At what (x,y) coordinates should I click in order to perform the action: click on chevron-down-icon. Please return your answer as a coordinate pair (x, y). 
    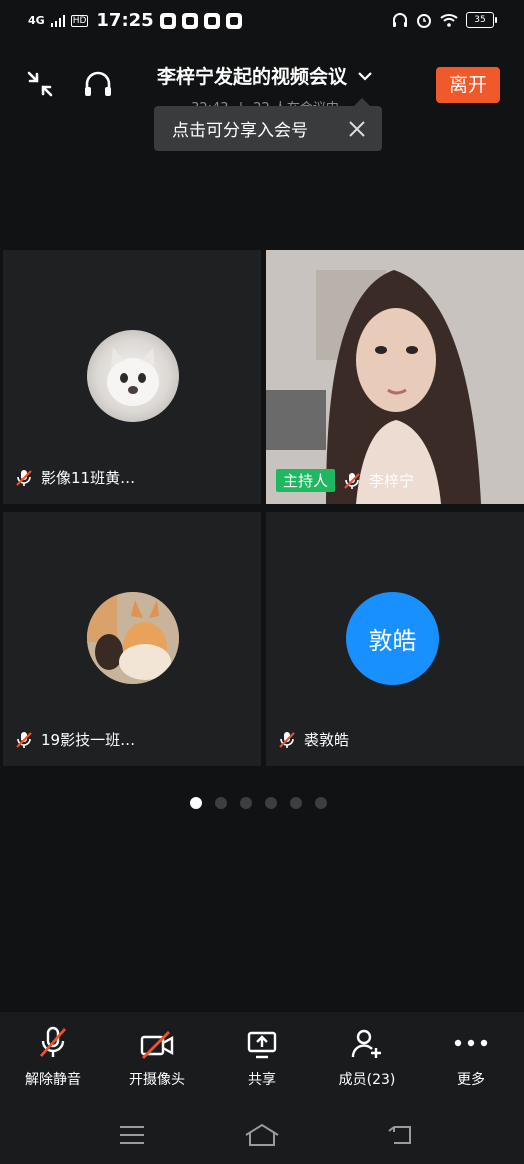
    Looking at the image, I should click on (365, 76).